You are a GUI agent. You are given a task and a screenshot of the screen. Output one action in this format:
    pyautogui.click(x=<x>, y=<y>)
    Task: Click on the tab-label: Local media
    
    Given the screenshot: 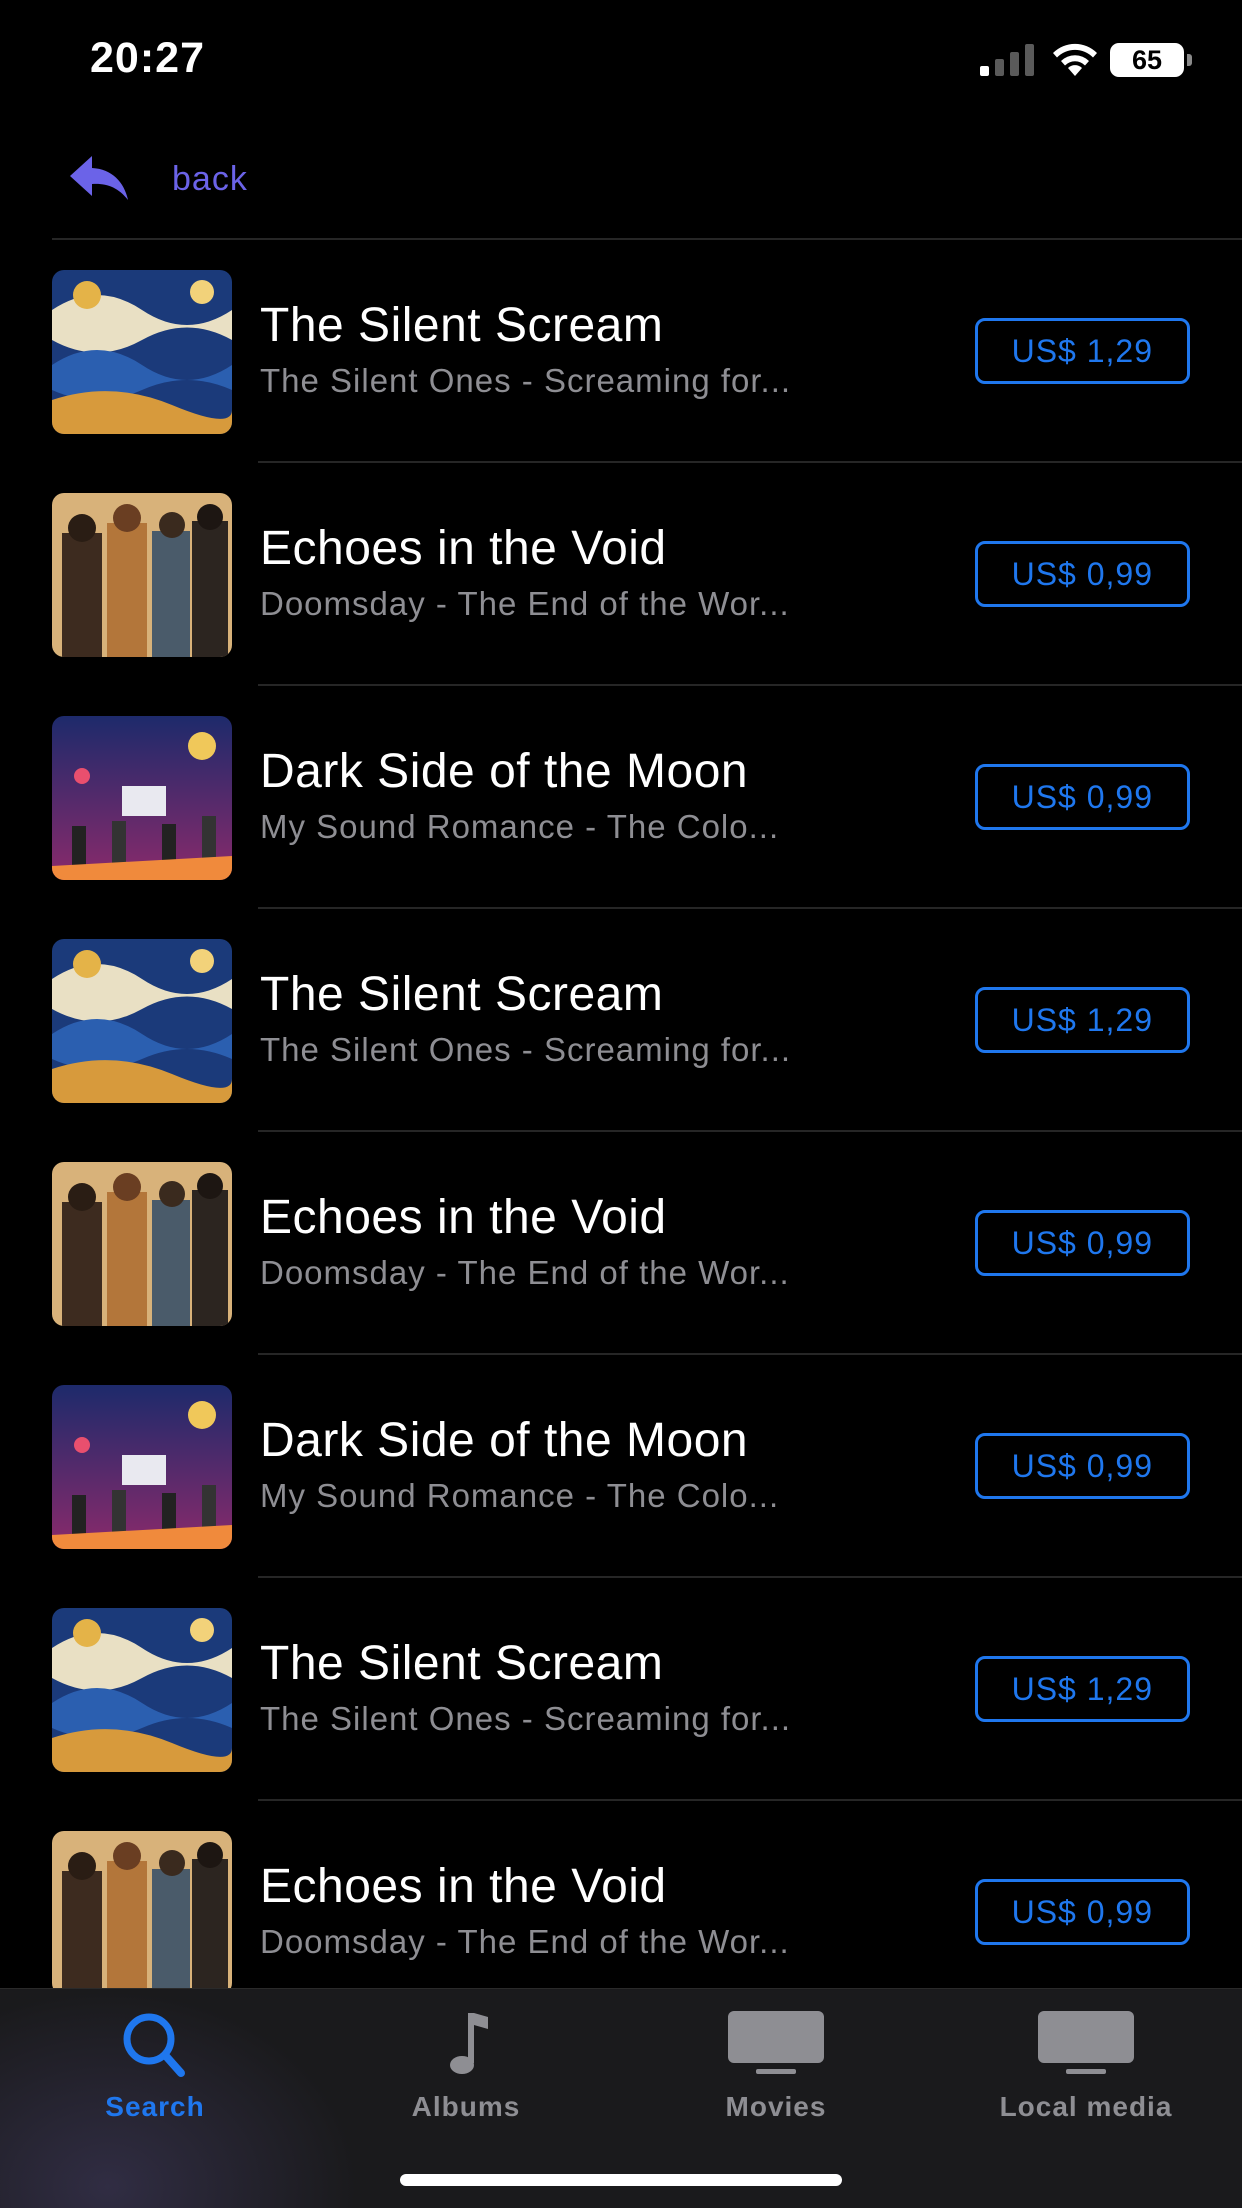 What is the action you would take?
    pyautogui.click(x=1086, y=2106)
    